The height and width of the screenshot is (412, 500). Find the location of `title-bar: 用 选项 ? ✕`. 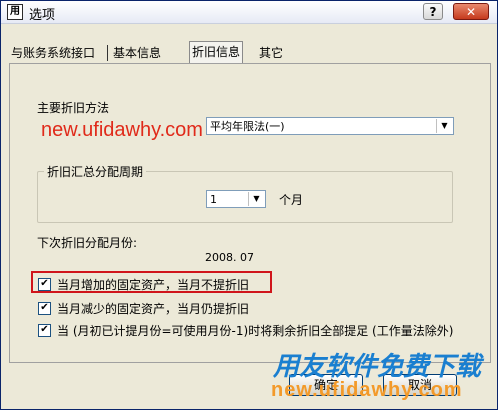

title-bar: 用 选项 ? ✕ is located at coordinates (249, 12).